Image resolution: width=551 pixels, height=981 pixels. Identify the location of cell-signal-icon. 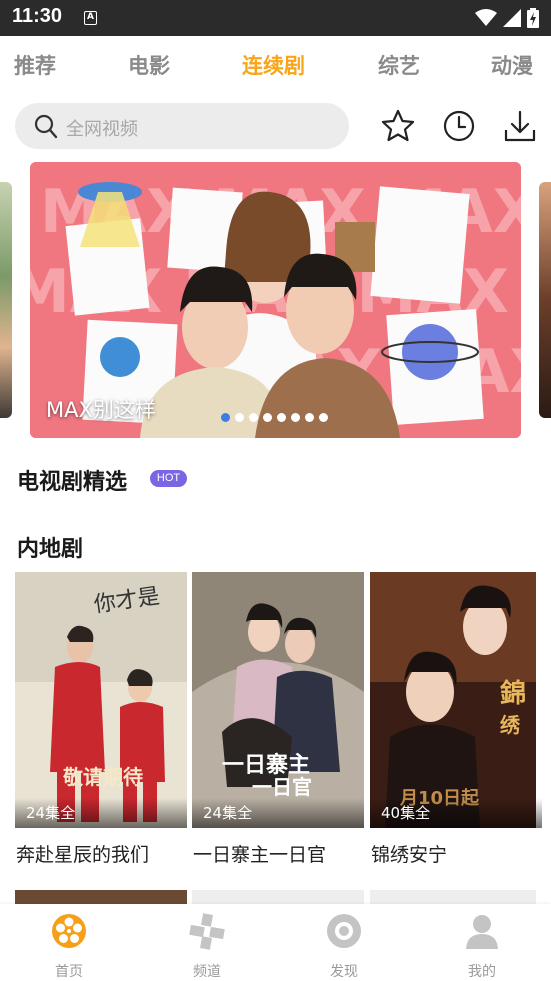
(512, 18).